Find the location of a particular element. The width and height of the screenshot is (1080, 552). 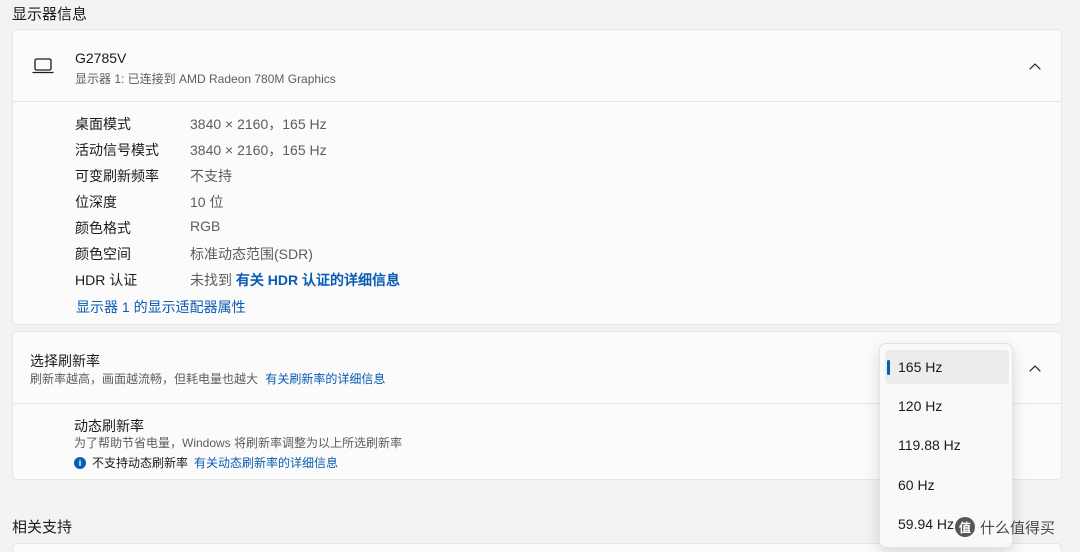

dynamic-refresh-unsupported: 不支持动态刷新率 is located at coordinates (140, 463).